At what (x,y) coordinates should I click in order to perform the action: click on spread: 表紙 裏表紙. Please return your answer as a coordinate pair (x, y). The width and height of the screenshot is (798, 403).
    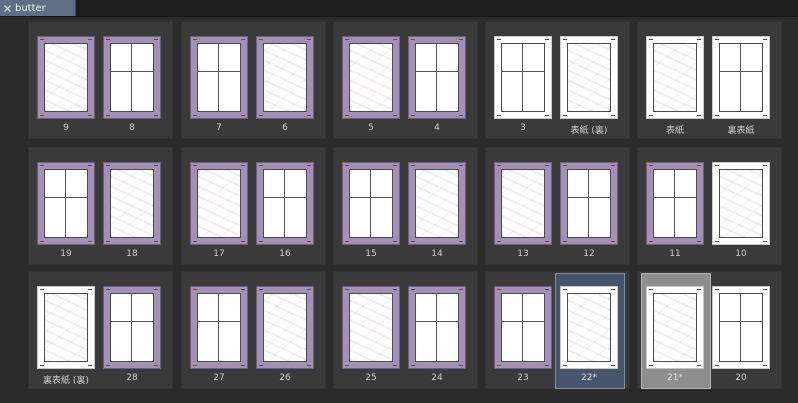
    Looking at the image, I should click on (709, 80).